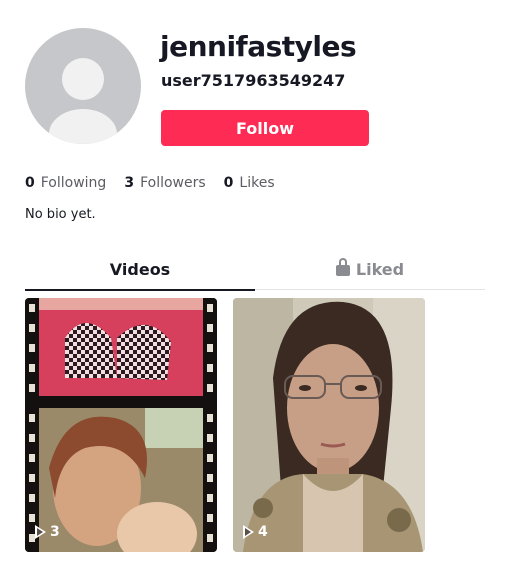  I want to click on followers-label: Followers, so click(173, 183).